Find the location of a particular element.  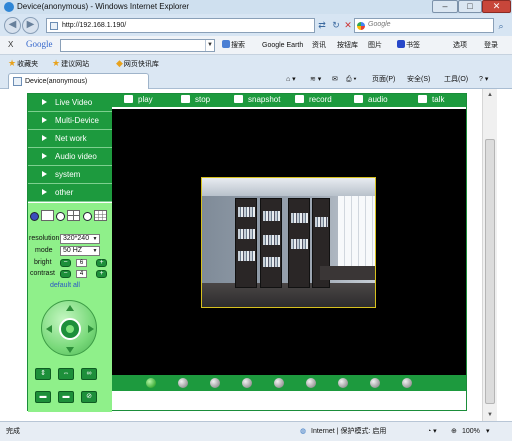

scroll-down-icon: ▼ is located at coordinates (490, 415).